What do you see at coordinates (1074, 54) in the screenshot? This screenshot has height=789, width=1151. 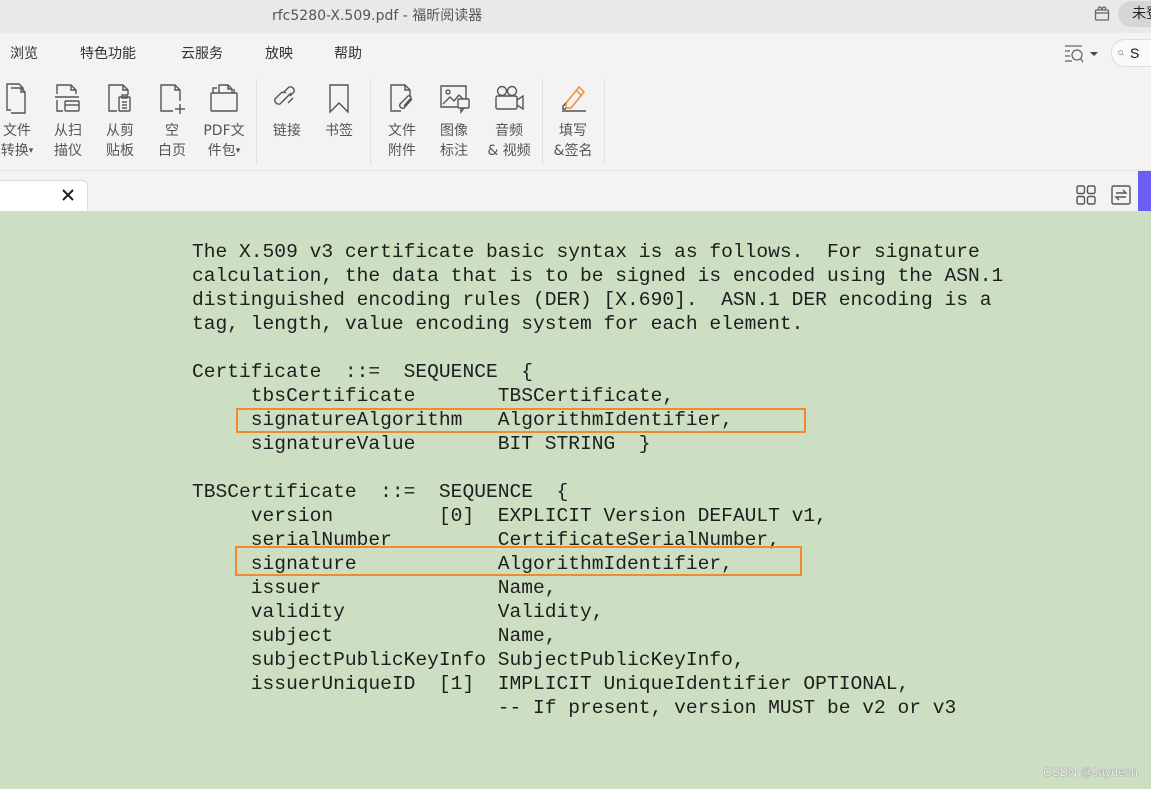 I see `find-icon` at bounding box center [1074, 54].